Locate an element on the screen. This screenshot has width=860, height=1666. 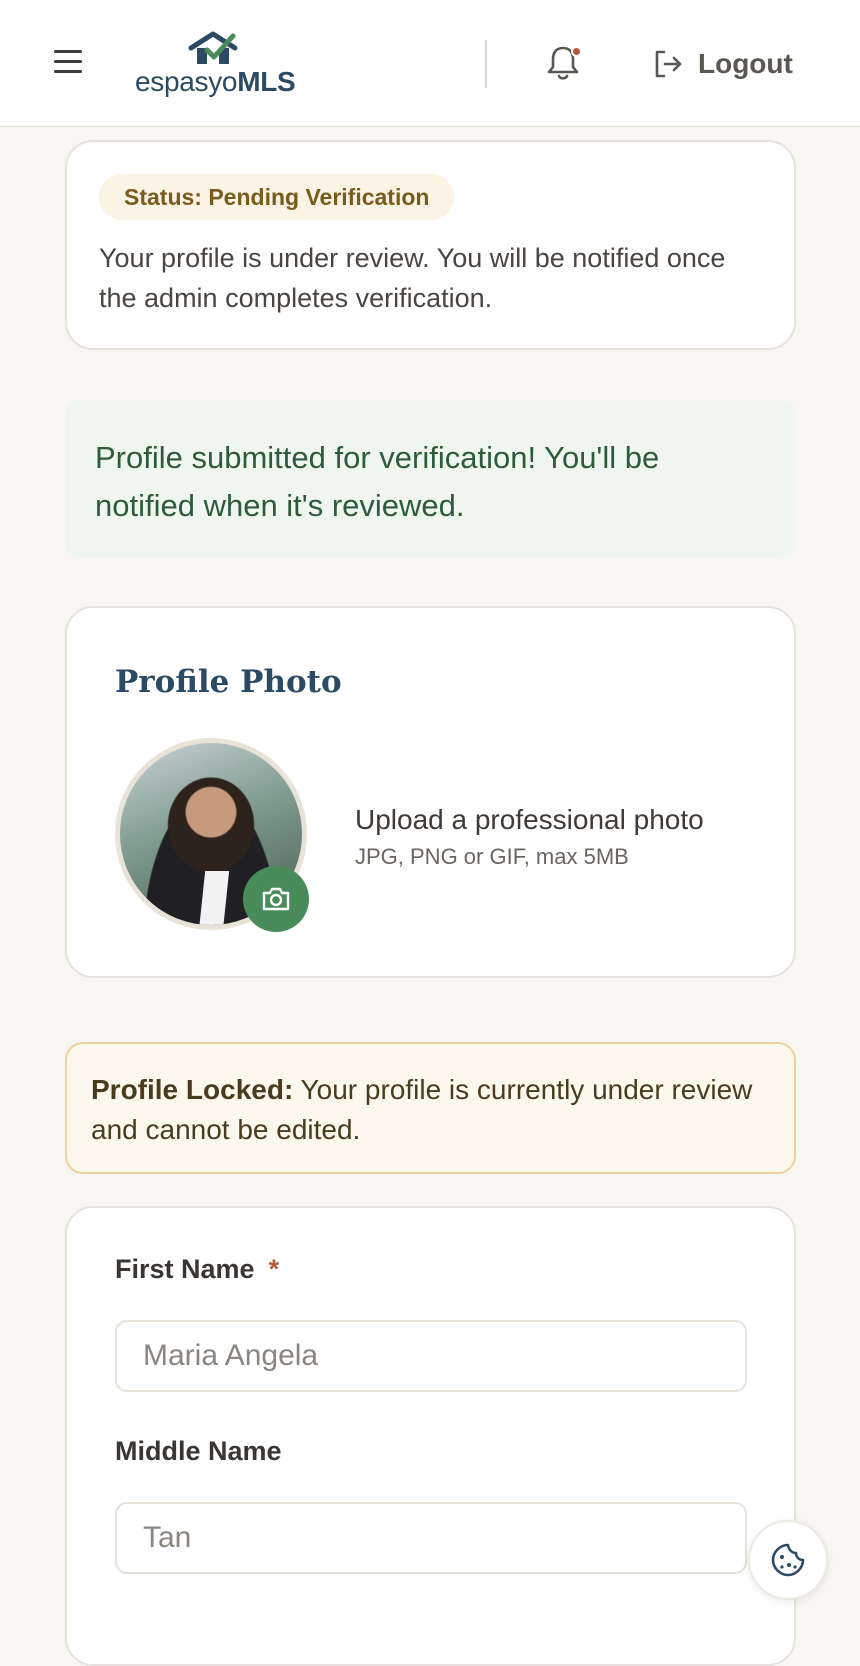
notifications-button is located at coordinates (564, 64).